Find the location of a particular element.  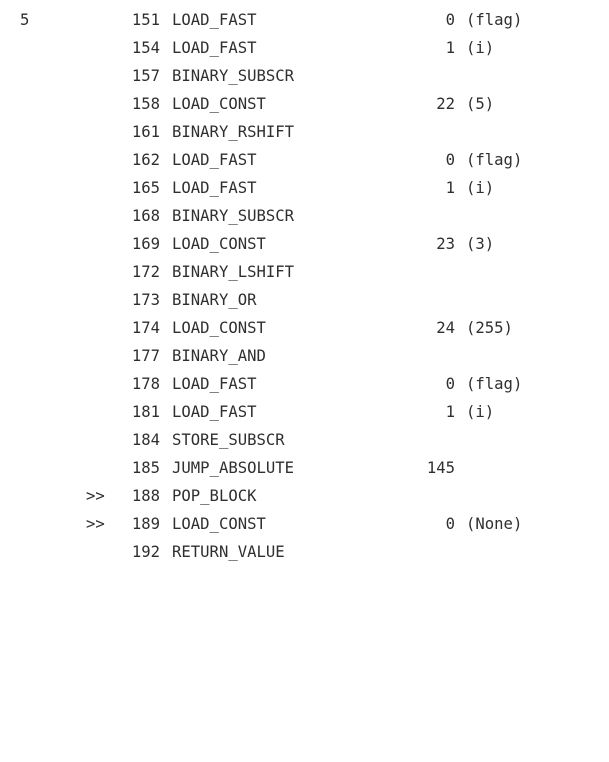

bytecode-offset: 151 is located at coordinates (145, 20).